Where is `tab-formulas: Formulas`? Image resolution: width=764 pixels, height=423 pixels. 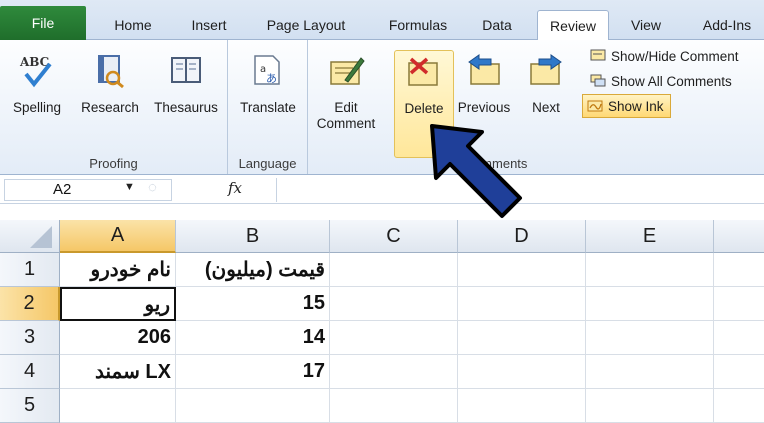 tab-formulas: Formulas is located at coordinates (418, 25).